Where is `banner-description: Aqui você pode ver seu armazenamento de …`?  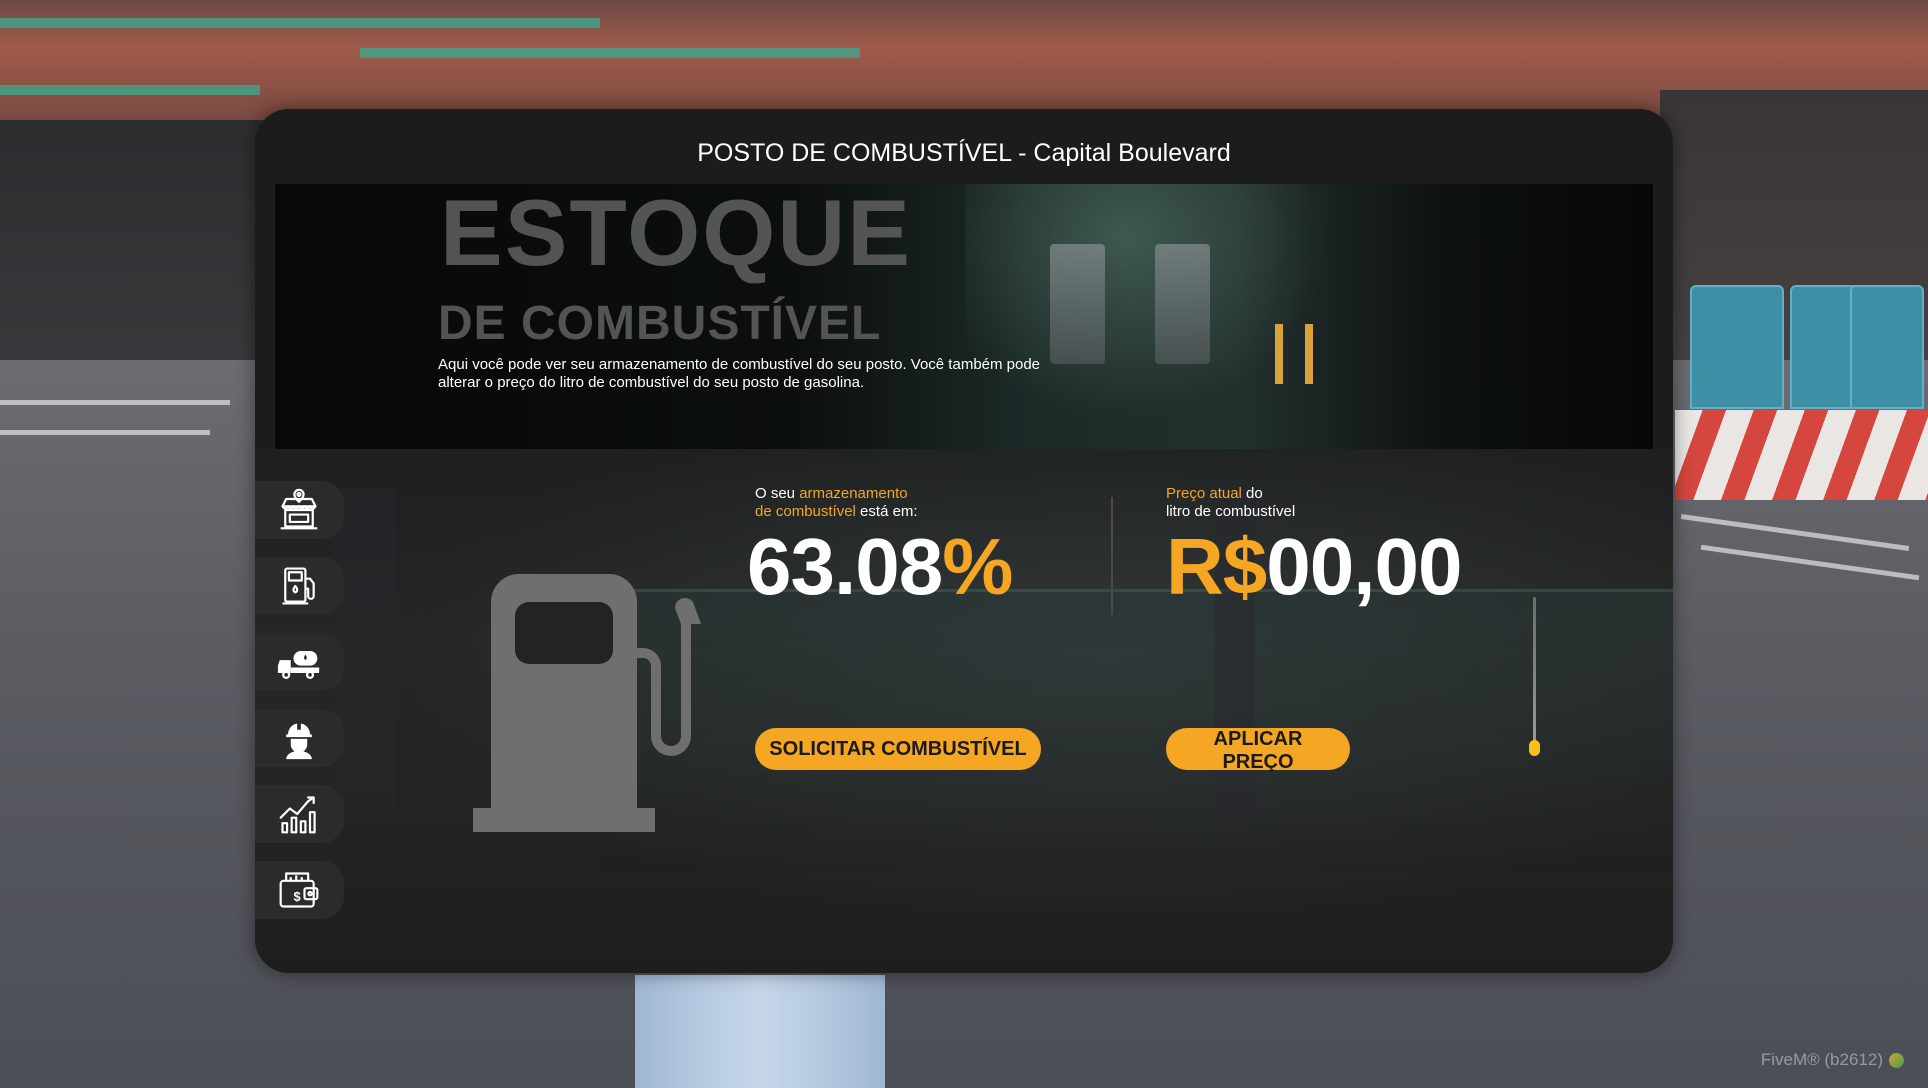
banner-description: Aqui você pode ver seu armazenamento de … is located at coordinates (739, 373).